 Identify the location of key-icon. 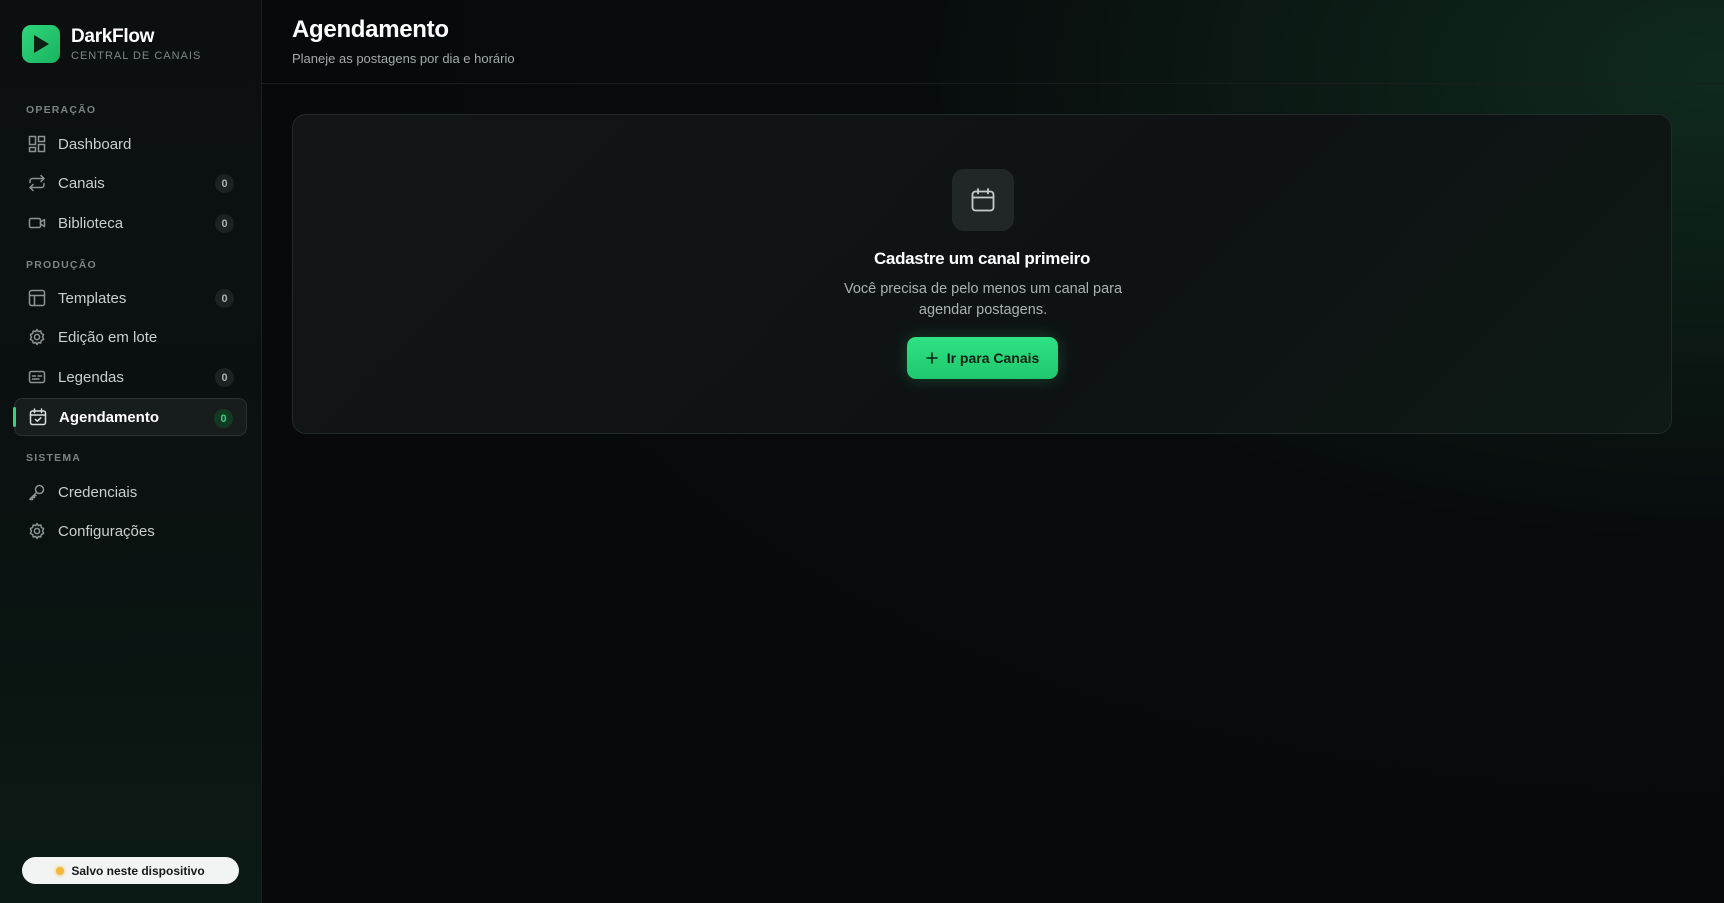
(37, 492).